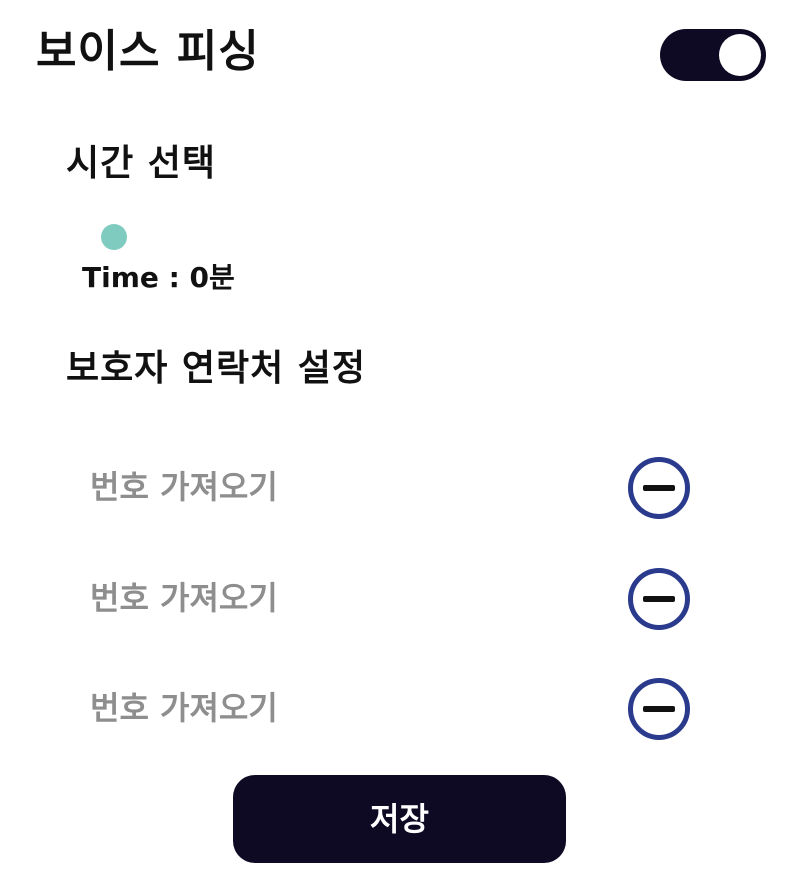  Describe the element at coordinates (114, 237) in the screenshot. I see `time-slider-handle` at that location.